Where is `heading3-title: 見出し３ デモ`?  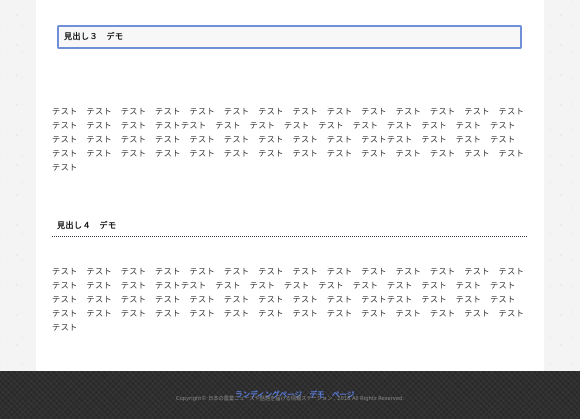
heading3-title: 見出し３ デモ is located at coordinates (94, 36).